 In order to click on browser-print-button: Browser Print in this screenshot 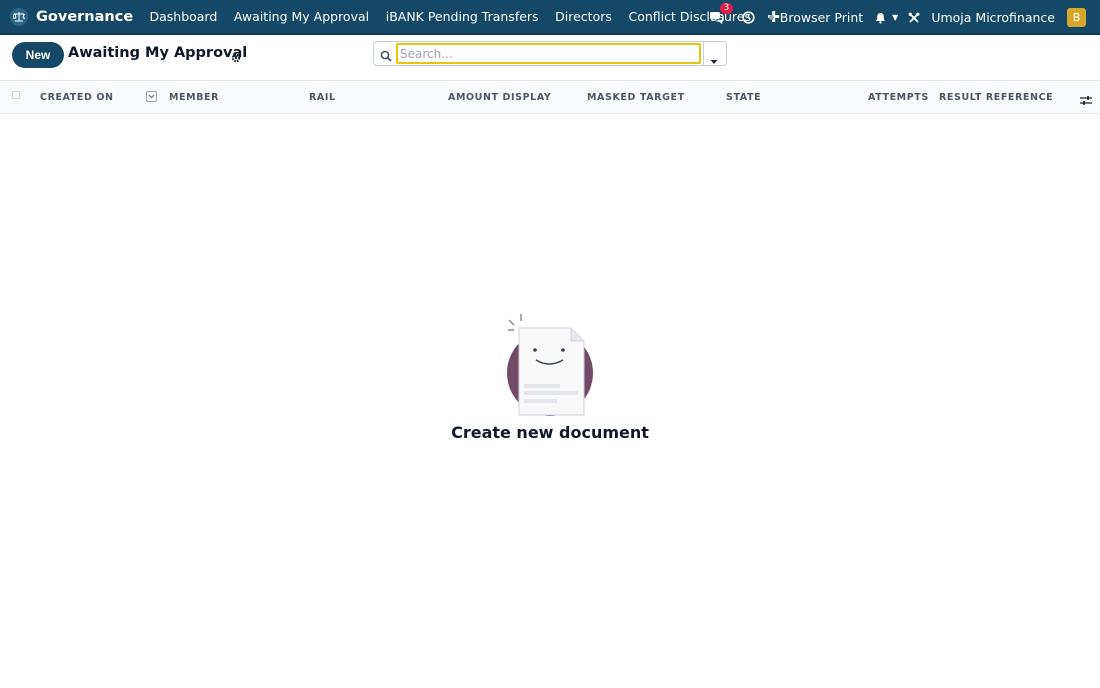, I will do `click(816, 17)`.